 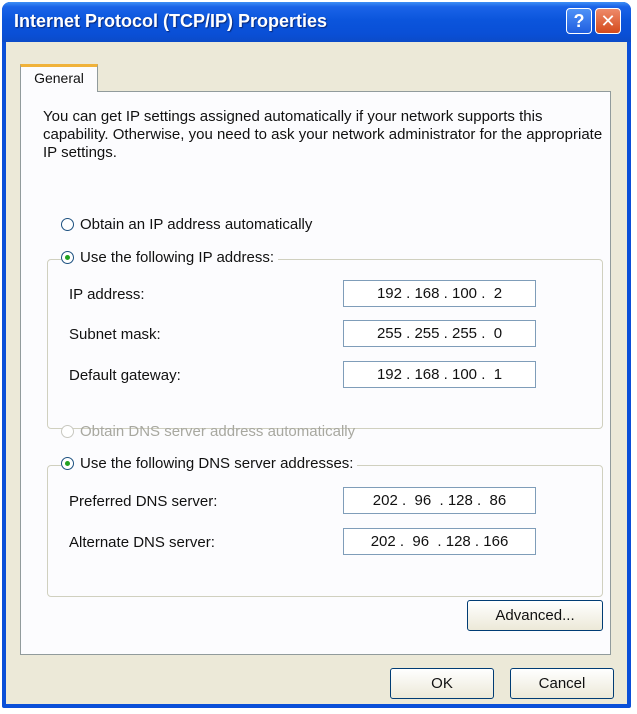 I want to click on use-following-dns-radio: Use the following DNS server addresses:, so click(x=209, y=463).